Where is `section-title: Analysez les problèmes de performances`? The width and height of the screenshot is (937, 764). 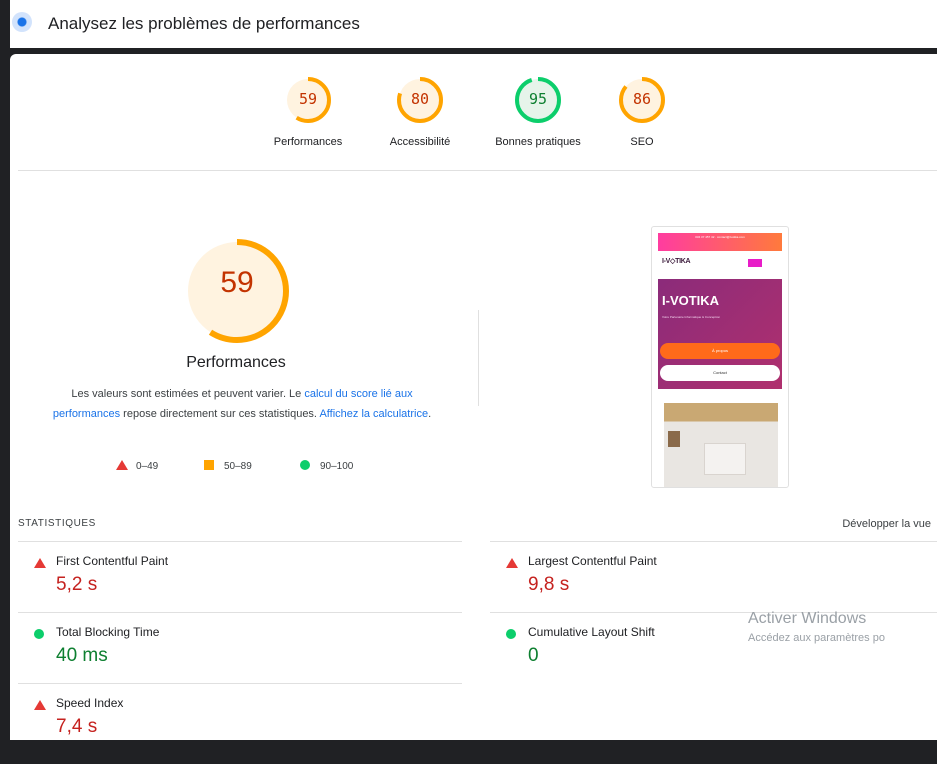 section-title: Analysez les problèmes de performances is located at coordinates (204, 23).